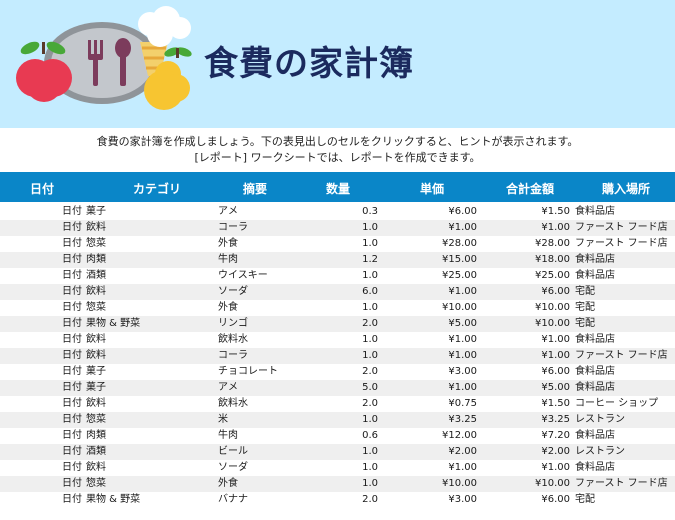  I want to click on table-row: 日付 飲料 飲料水 2.0 ¥0.75 ¥1.50 コーヒー ショップ, so click(337, 404).